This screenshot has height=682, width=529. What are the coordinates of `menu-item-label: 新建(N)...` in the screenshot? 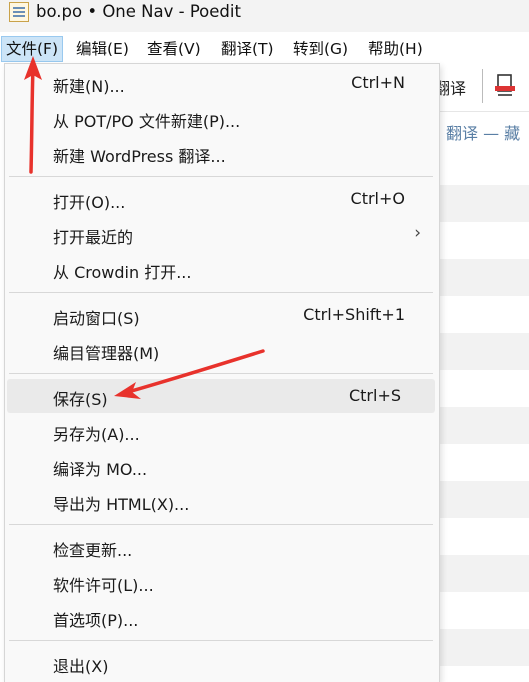 It's located at (89, 86).